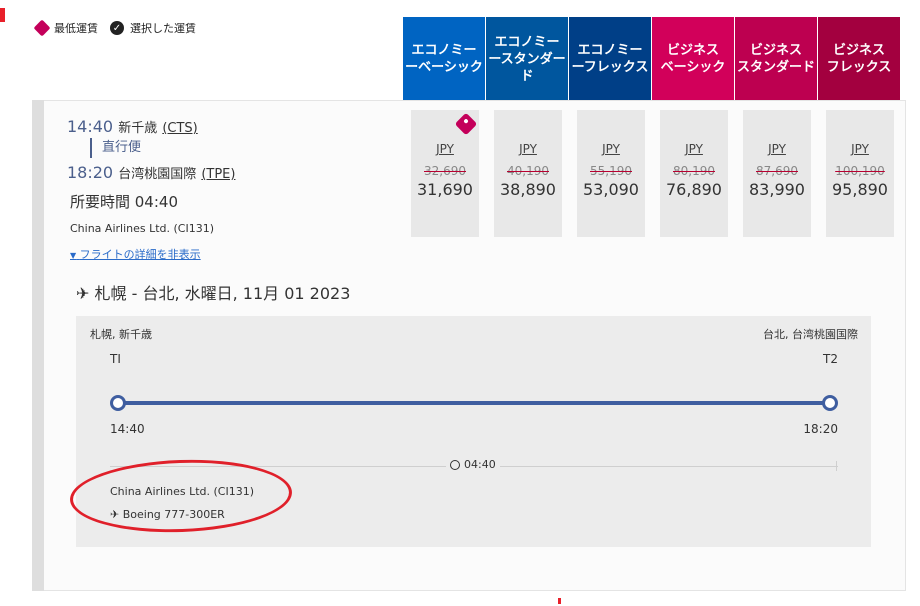  I want to click on fare-header-economy-flex: エコノミー ーフレックス, so click(610, 59).